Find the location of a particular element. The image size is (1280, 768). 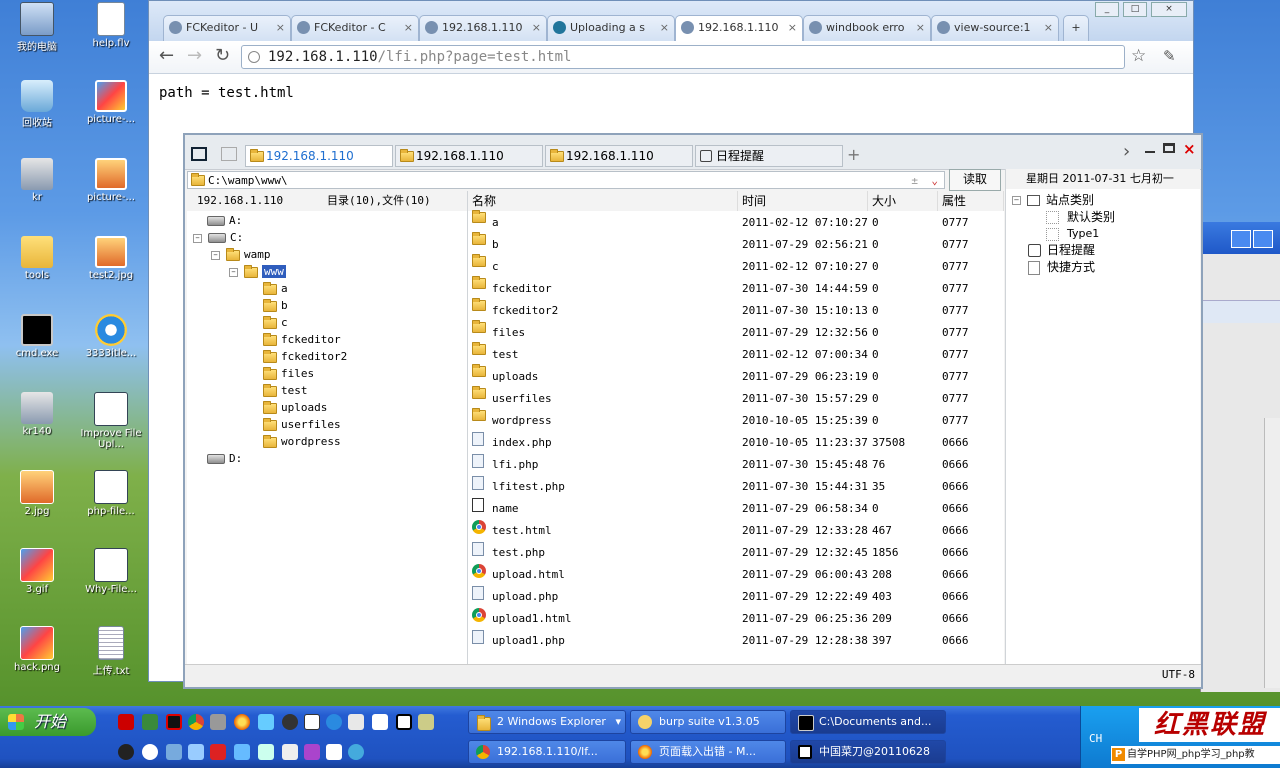

column-header-size: 大小 is located at coordinates (903, 201).